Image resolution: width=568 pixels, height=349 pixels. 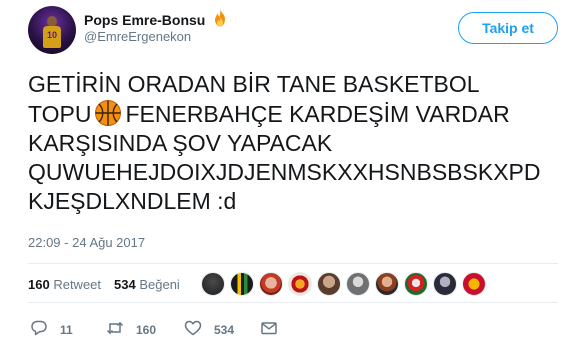 I want to click on like-count: 534, so click(x=224, y=330).